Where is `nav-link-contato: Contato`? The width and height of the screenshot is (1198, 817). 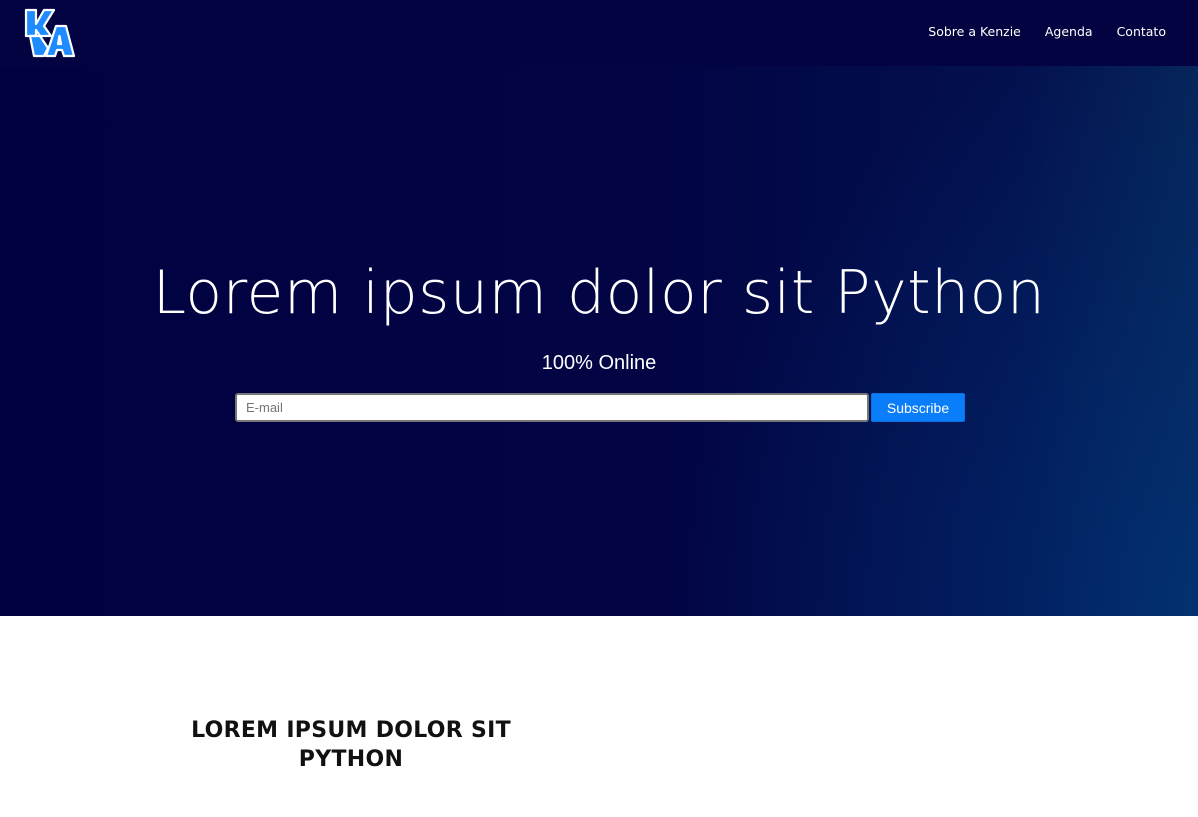 nav-link-contato: Contato is located at coordinates (1141, 31).